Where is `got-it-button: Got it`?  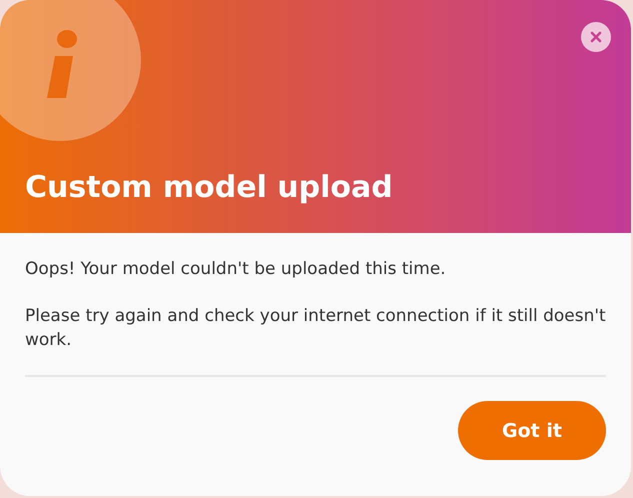 got-it-button: Got it is located at coordinates (532, 430).